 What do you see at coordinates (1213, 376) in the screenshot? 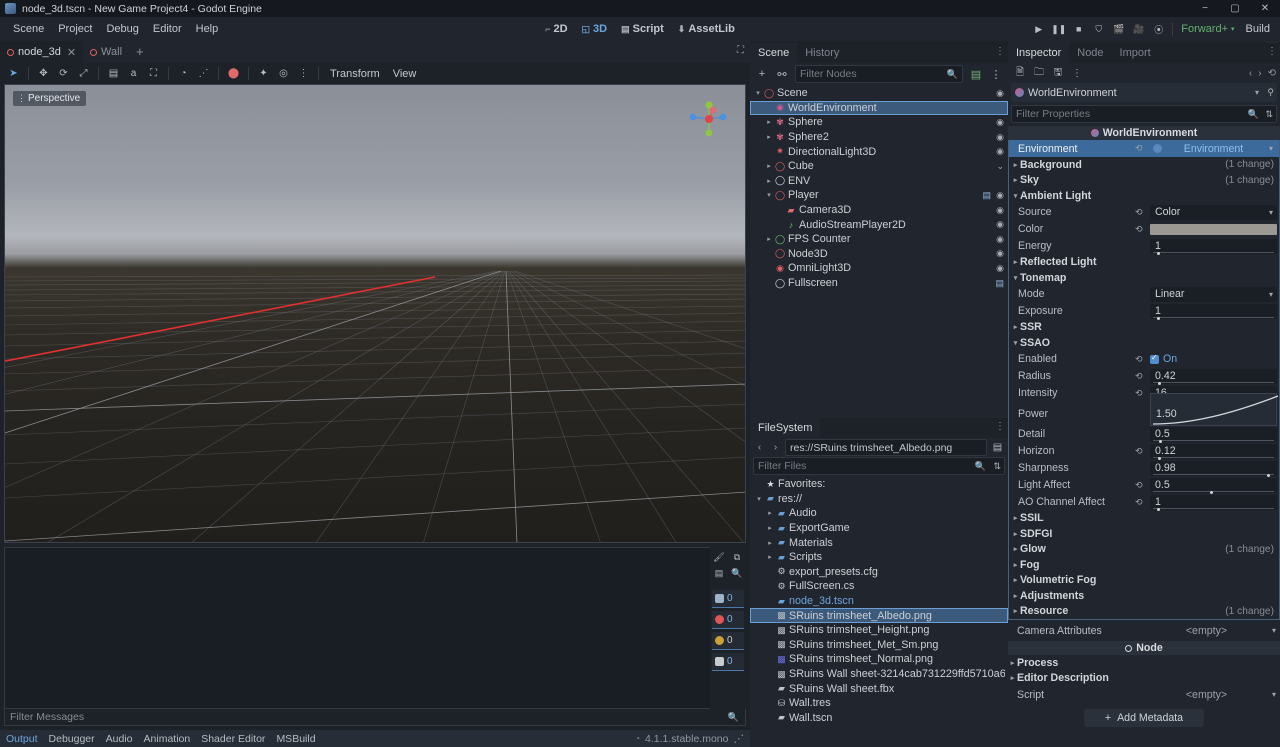
I see `property-value: 0.42` at bounding box center [1213, 376].